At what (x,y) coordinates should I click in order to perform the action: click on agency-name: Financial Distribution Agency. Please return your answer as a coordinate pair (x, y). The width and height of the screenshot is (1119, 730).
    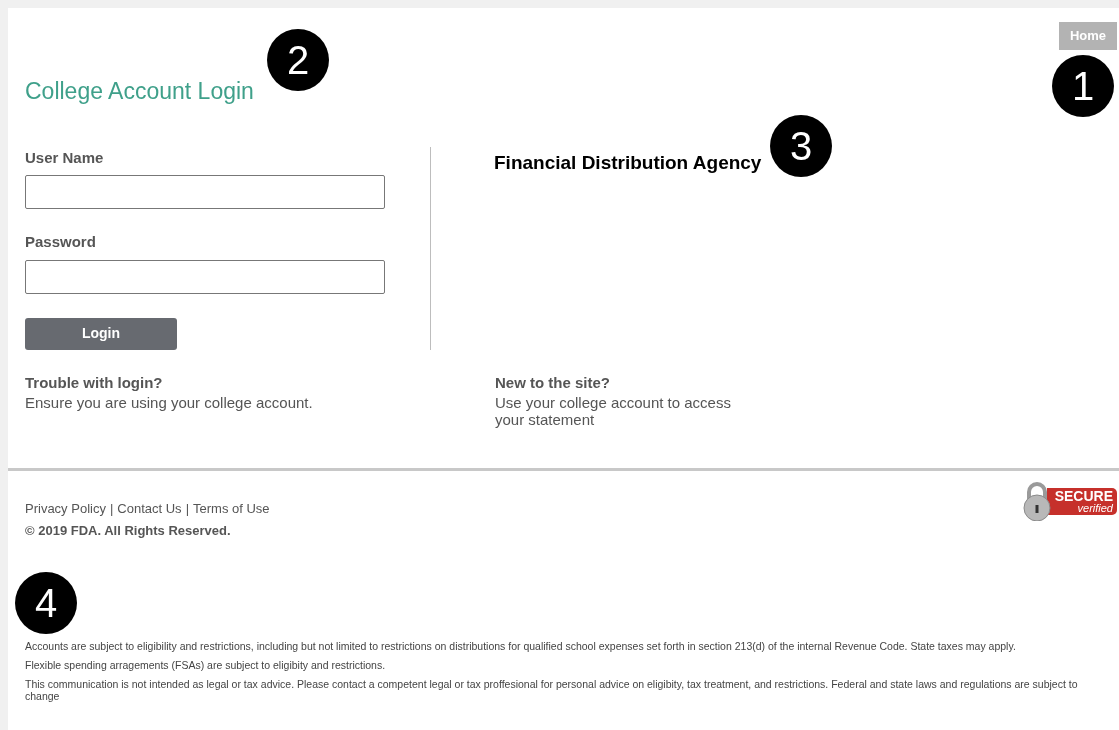
    Looking at the image, I should click on (628, 162).